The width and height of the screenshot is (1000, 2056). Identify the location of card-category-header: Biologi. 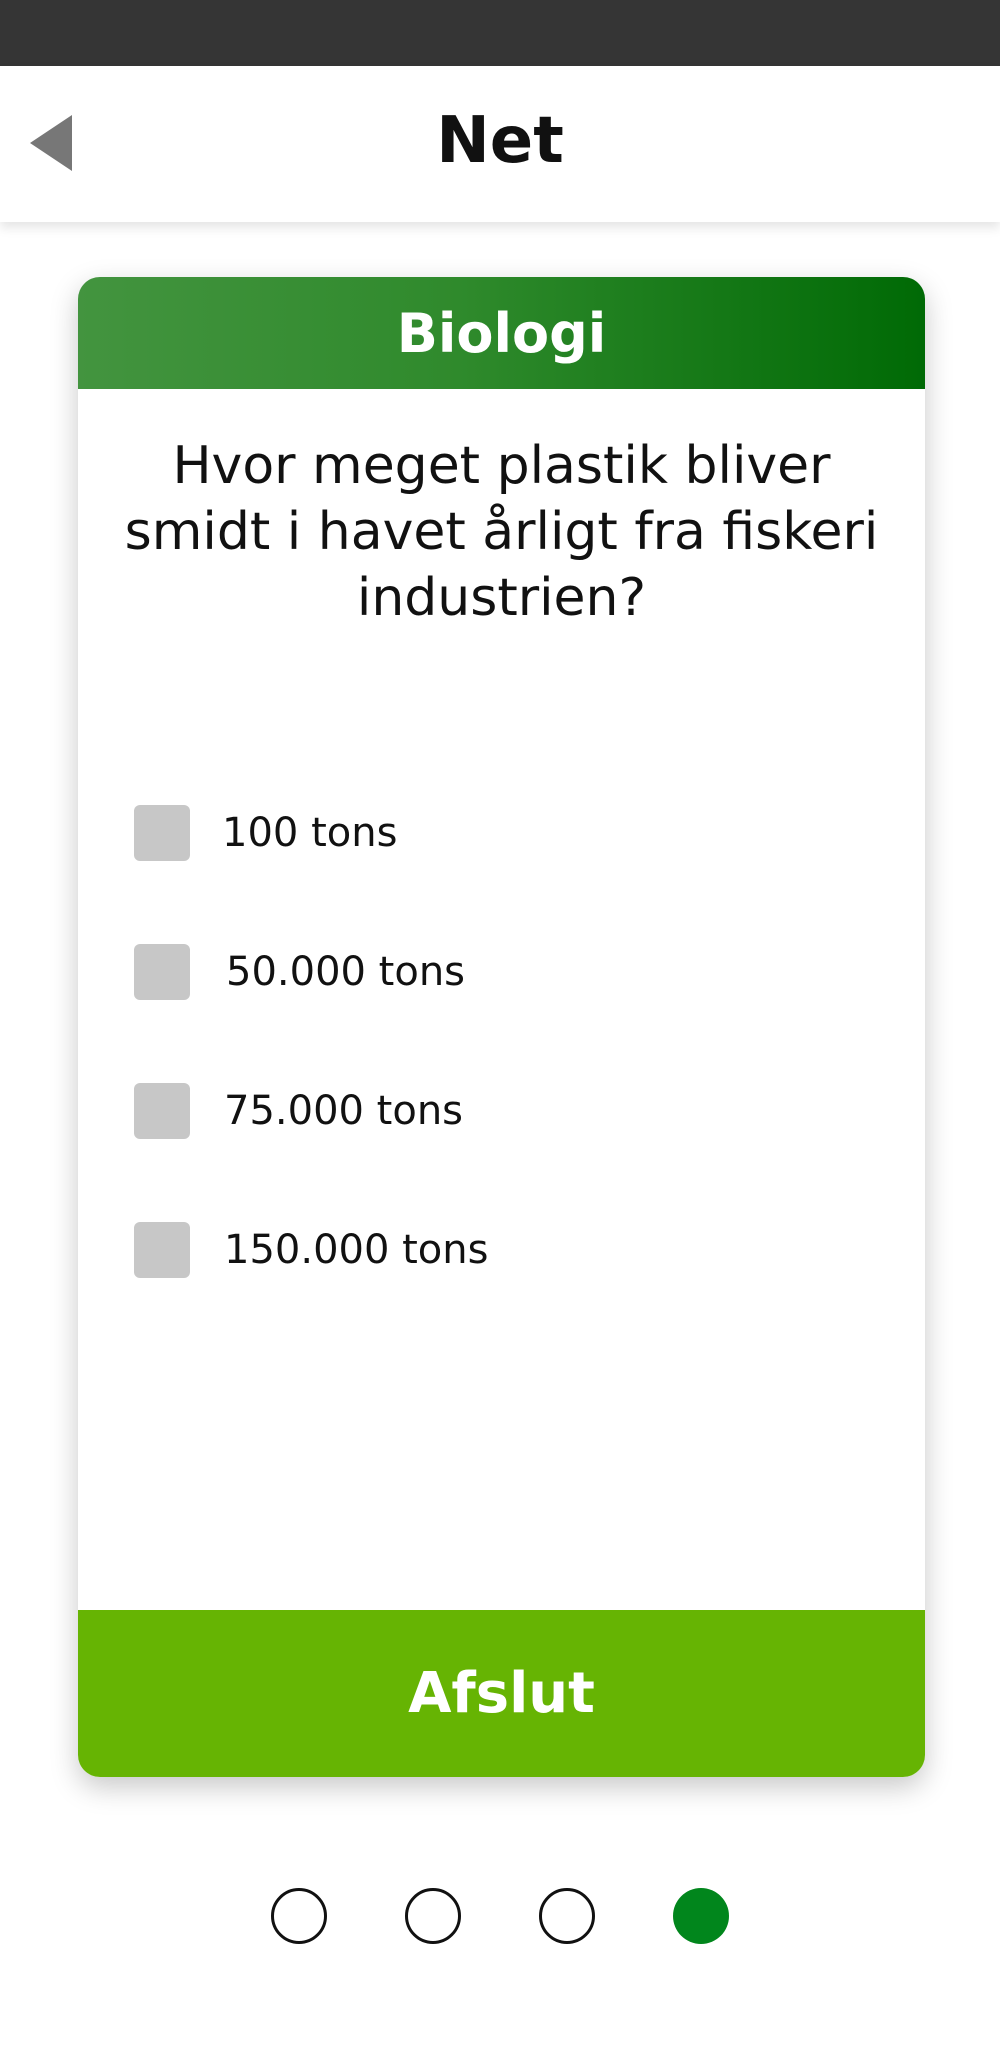
(501, 333).